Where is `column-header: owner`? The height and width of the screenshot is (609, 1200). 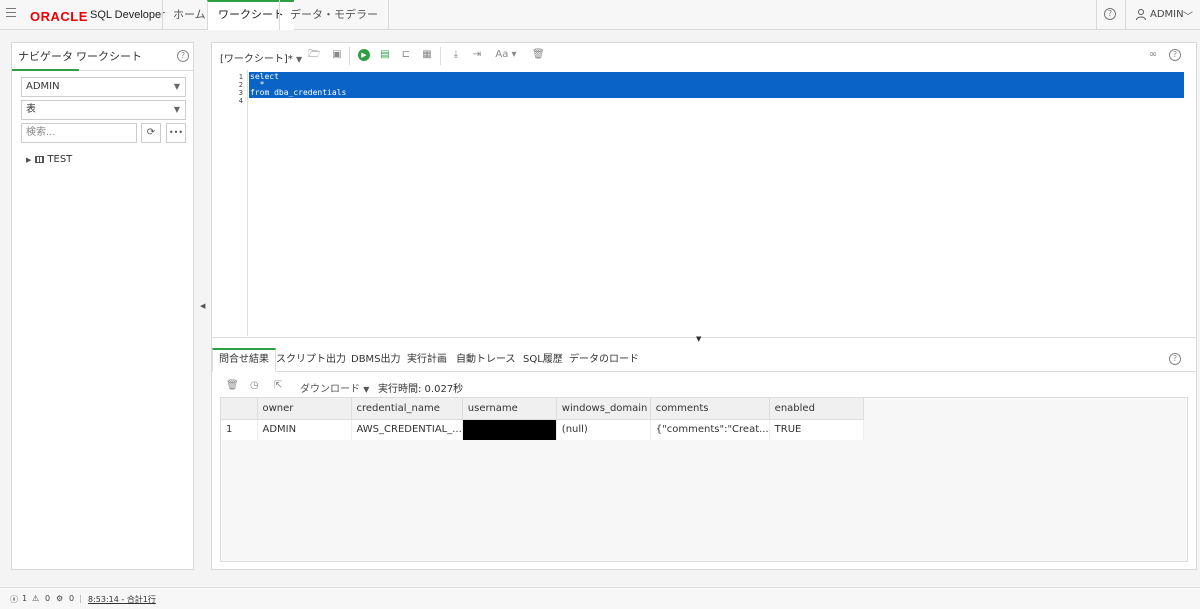
column-header: owner is located at coordinates (304, 409).